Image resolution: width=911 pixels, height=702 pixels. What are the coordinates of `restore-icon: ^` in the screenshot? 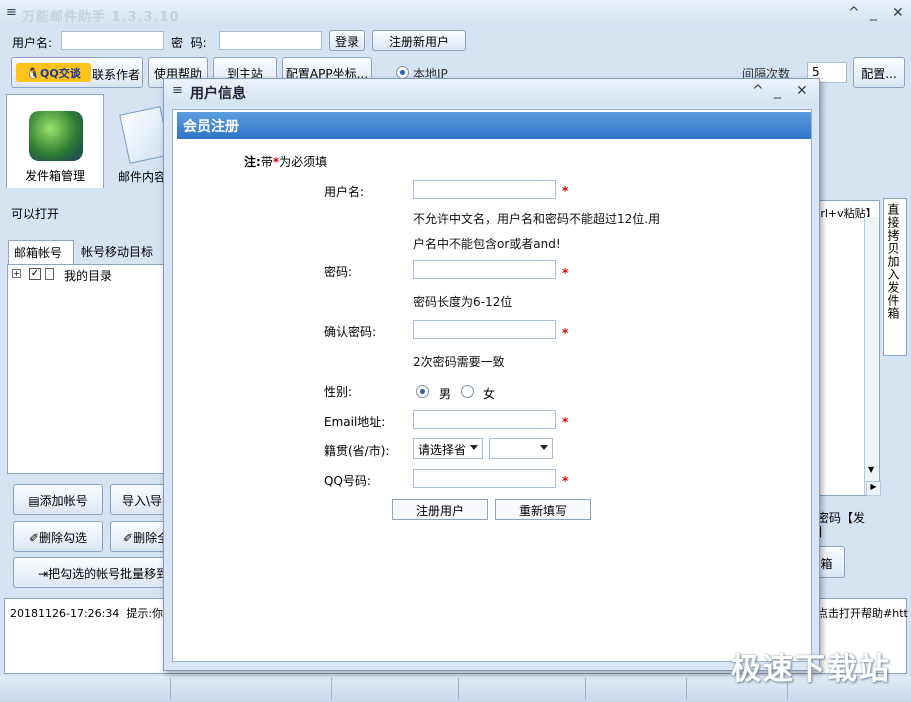 It's located at (854, 13).